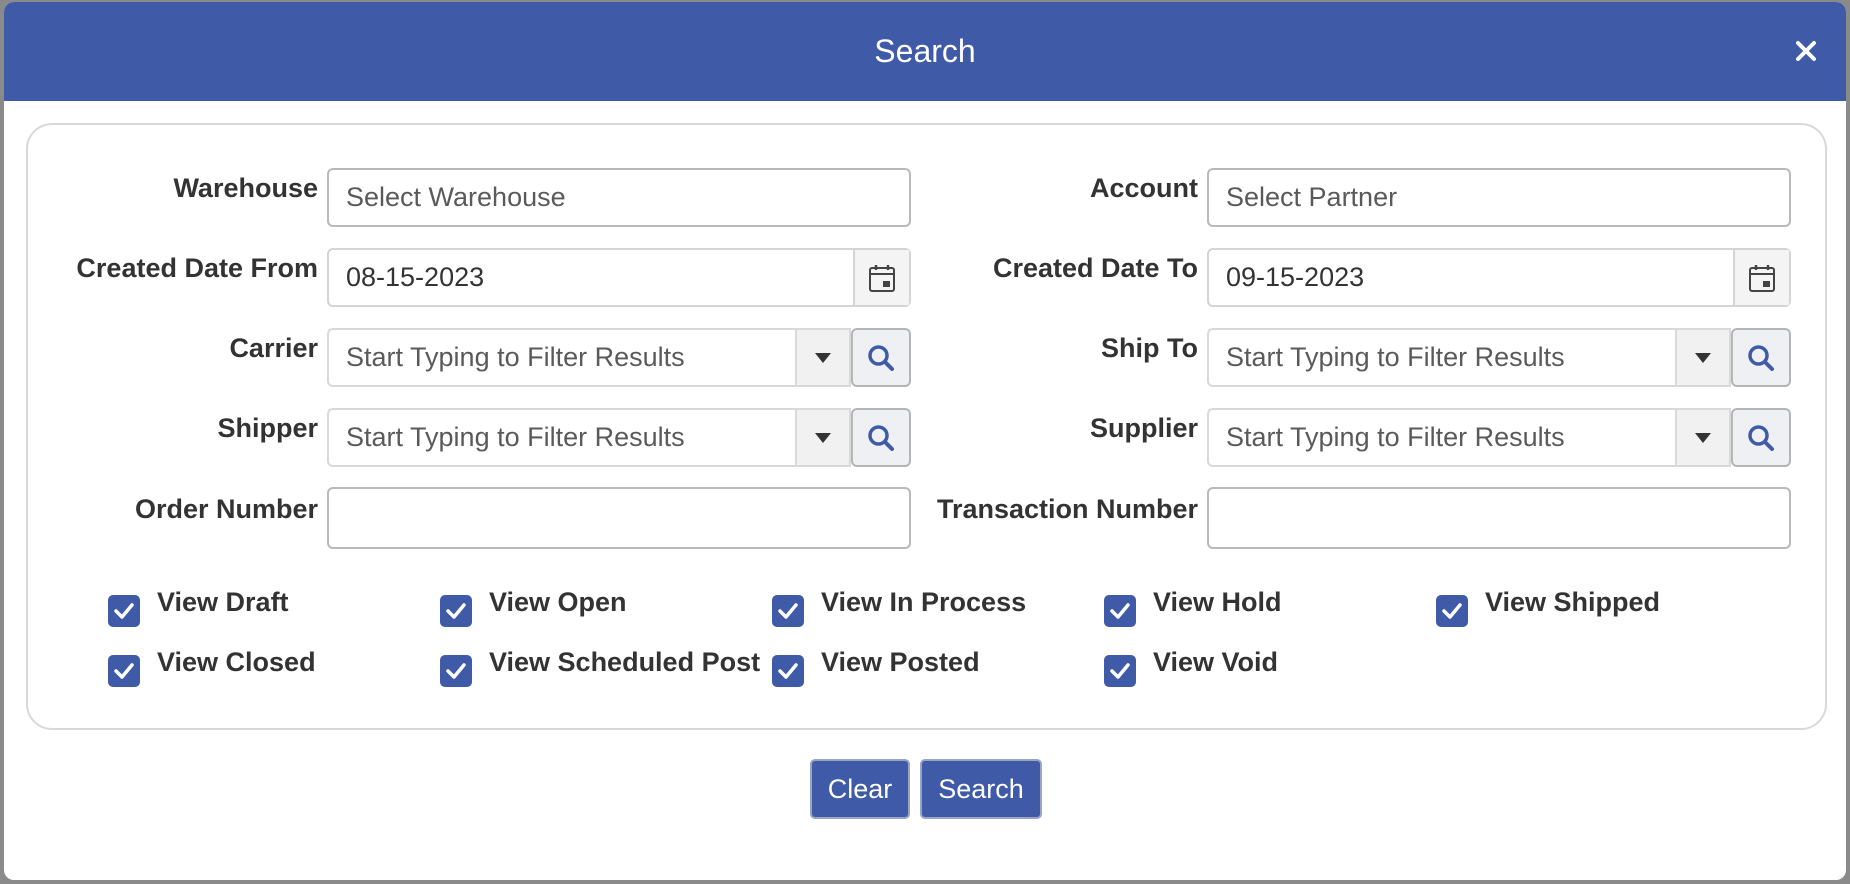 This screenshot has width=1850, height=884. Describe the element at coordinates (561, 437) in the screenshot. I see `shipper-input: Start Typing to Filter Results` at that location.